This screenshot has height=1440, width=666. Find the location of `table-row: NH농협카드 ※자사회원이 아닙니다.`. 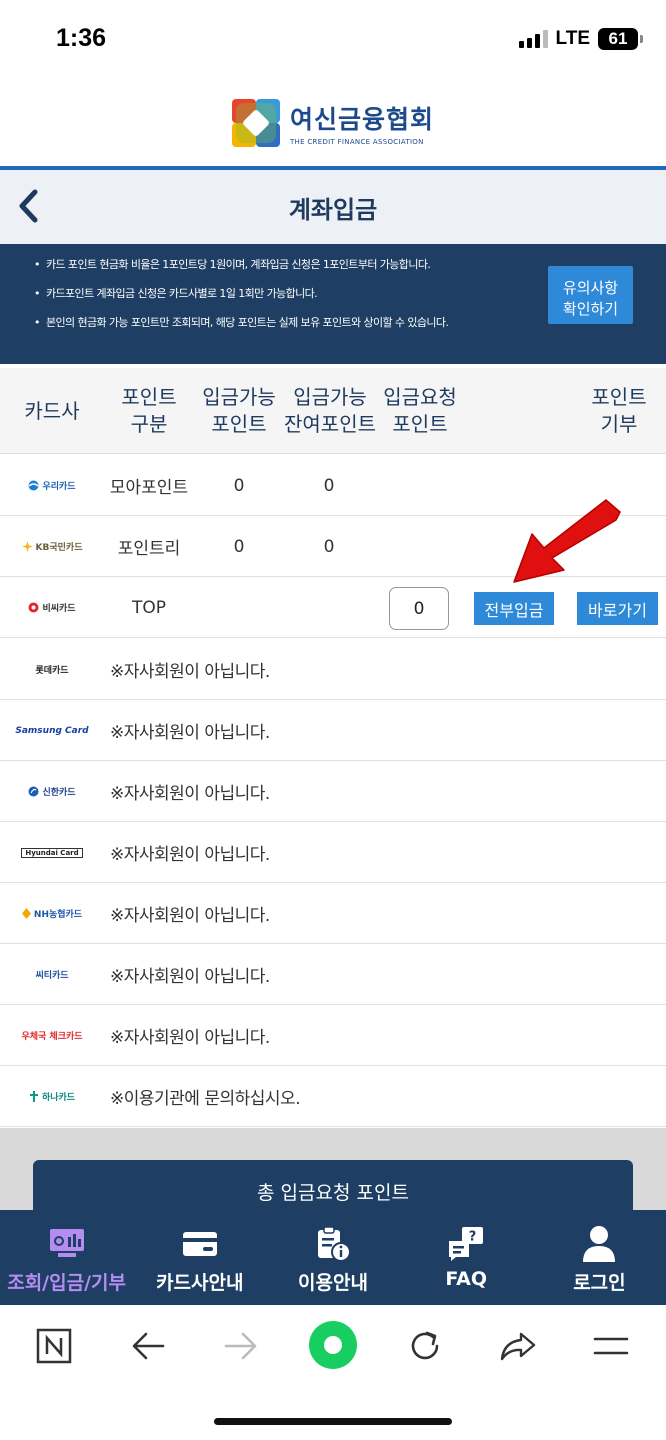

table-row: NH농협카드 ※자사회원이 아닙니다. is located at coordinates (333, 913).